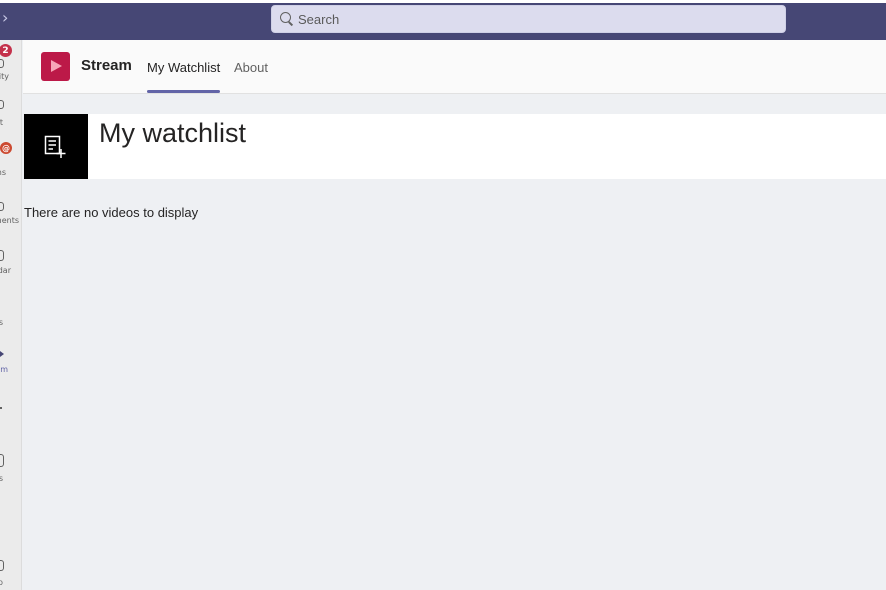  What do you see at coordinates (4, 369) in the screenshot?
I see `rail-label-stream: m` at bounding box center [4, 369].